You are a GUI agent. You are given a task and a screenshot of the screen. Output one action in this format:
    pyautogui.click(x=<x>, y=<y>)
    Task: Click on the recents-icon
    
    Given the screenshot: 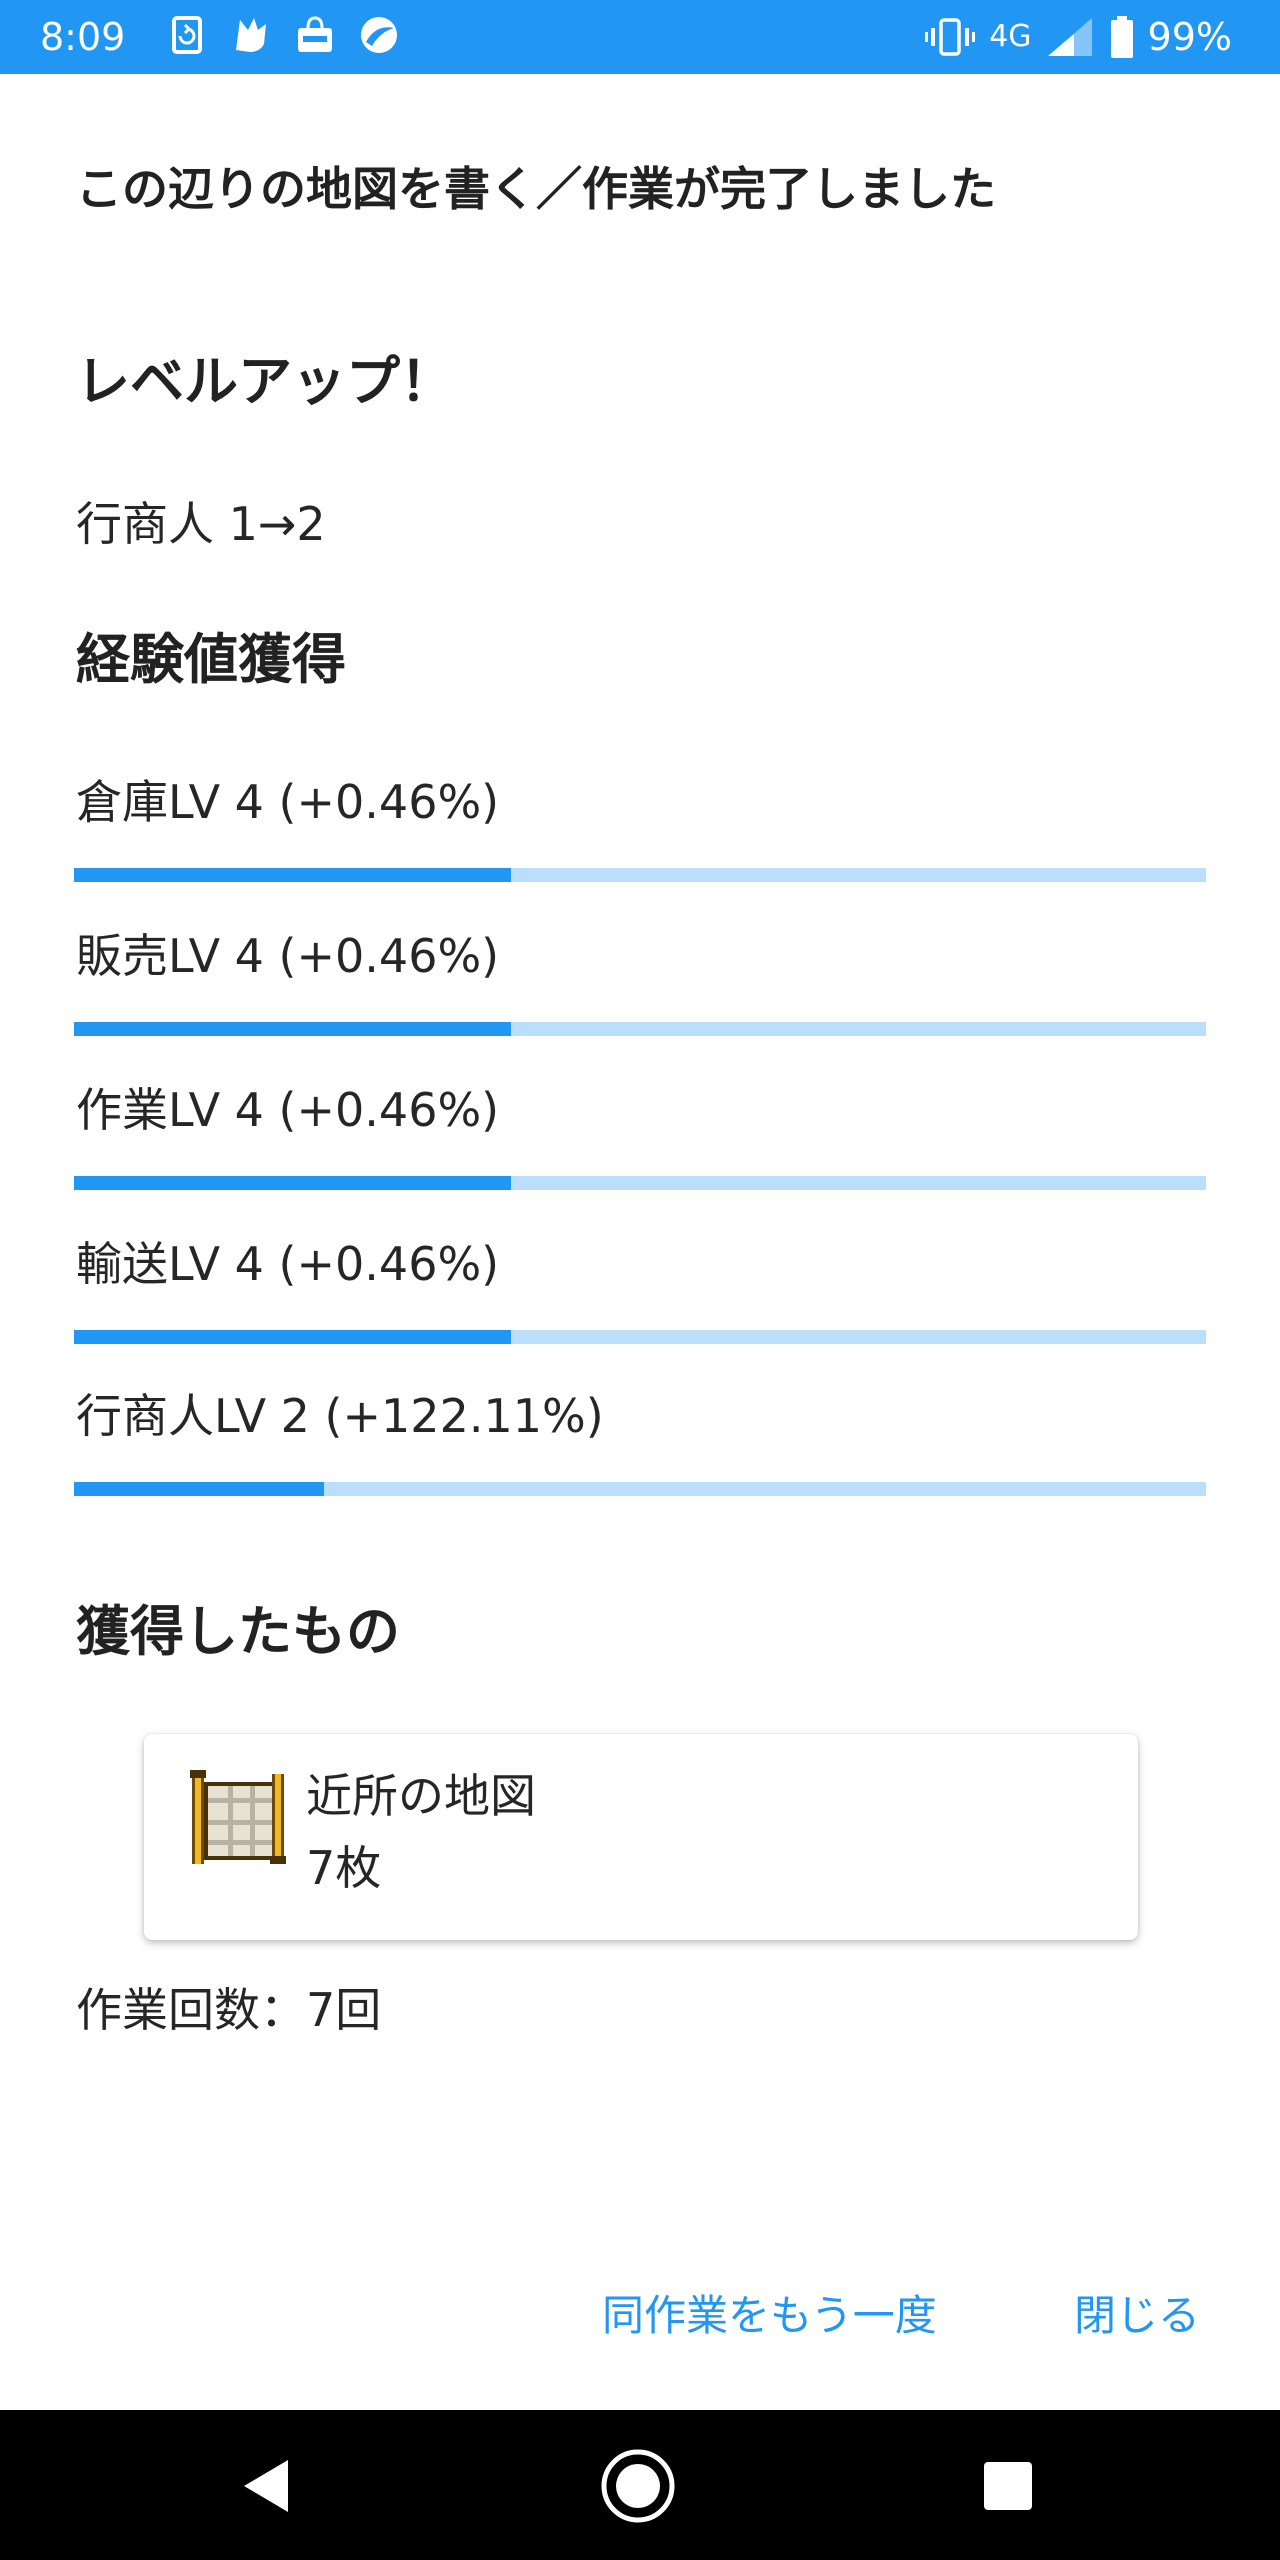 What is the action you would take?
    pyautogui.click(x=1008, y=2486)
    